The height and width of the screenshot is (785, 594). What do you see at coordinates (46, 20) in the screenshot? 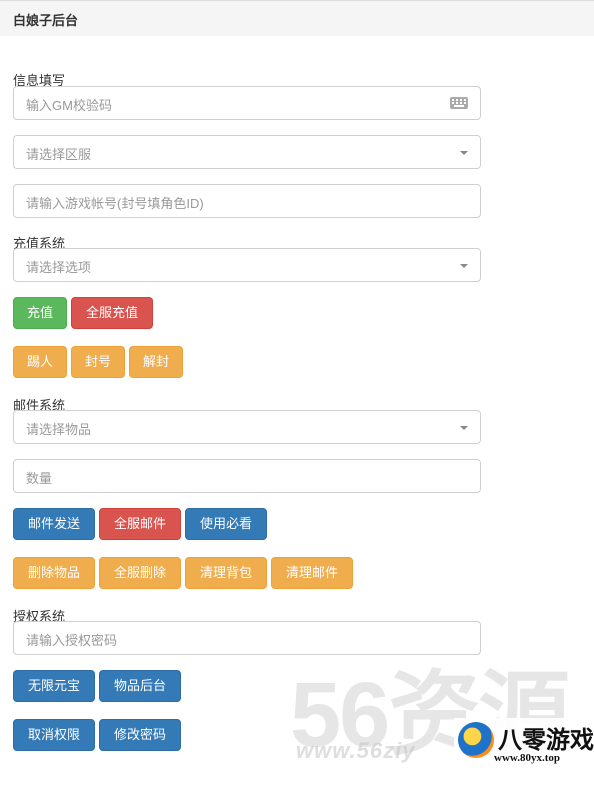
I see `page-title: 白娘子后台` at bounding box center [46, 20].